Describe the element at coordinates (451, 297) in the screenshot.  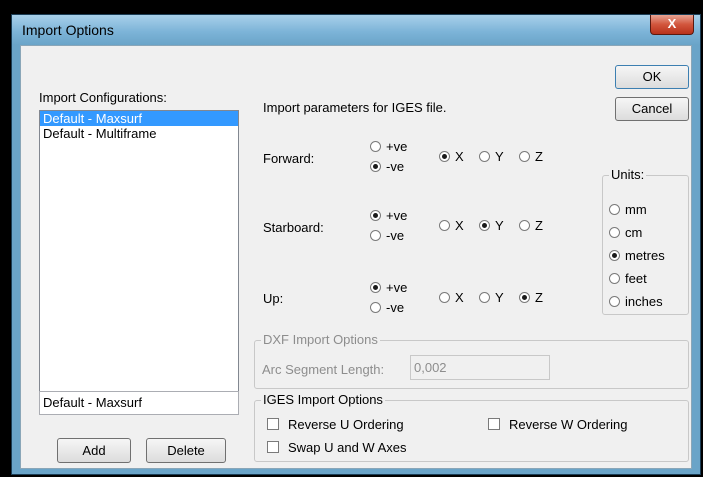
I see `up-axis-x-radio: X` at that location.